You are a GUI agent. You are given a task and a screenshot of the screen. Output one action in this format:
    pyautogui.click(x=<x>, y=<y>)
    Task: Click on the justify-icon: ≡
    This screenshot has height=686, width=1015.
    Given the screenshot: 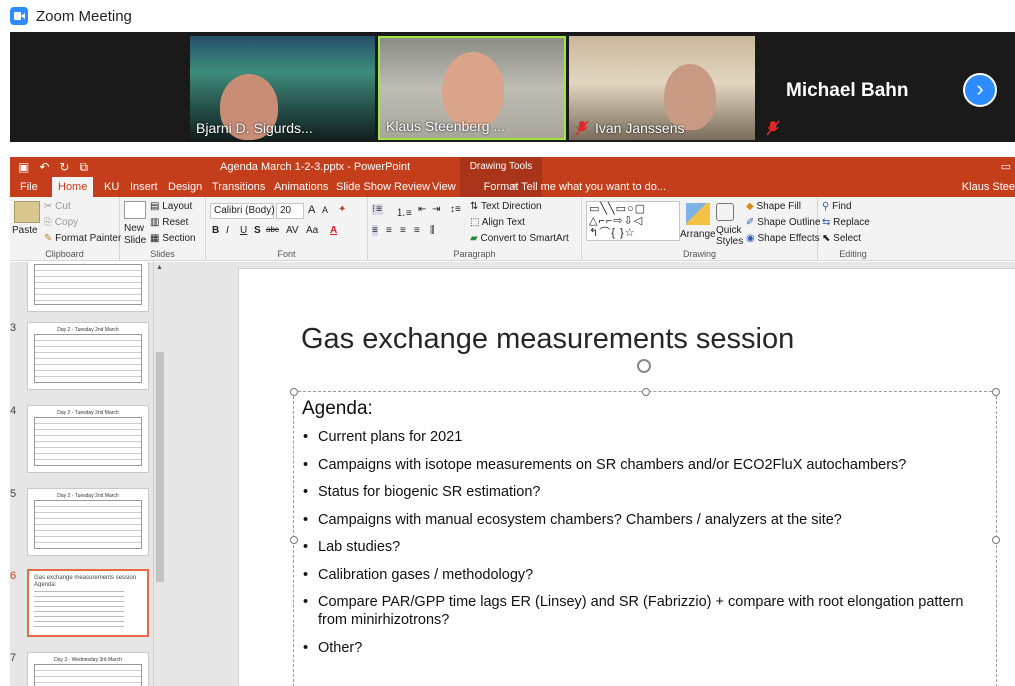 What is the action you would take?
    pyautogui.click(x=417, y=230)
    